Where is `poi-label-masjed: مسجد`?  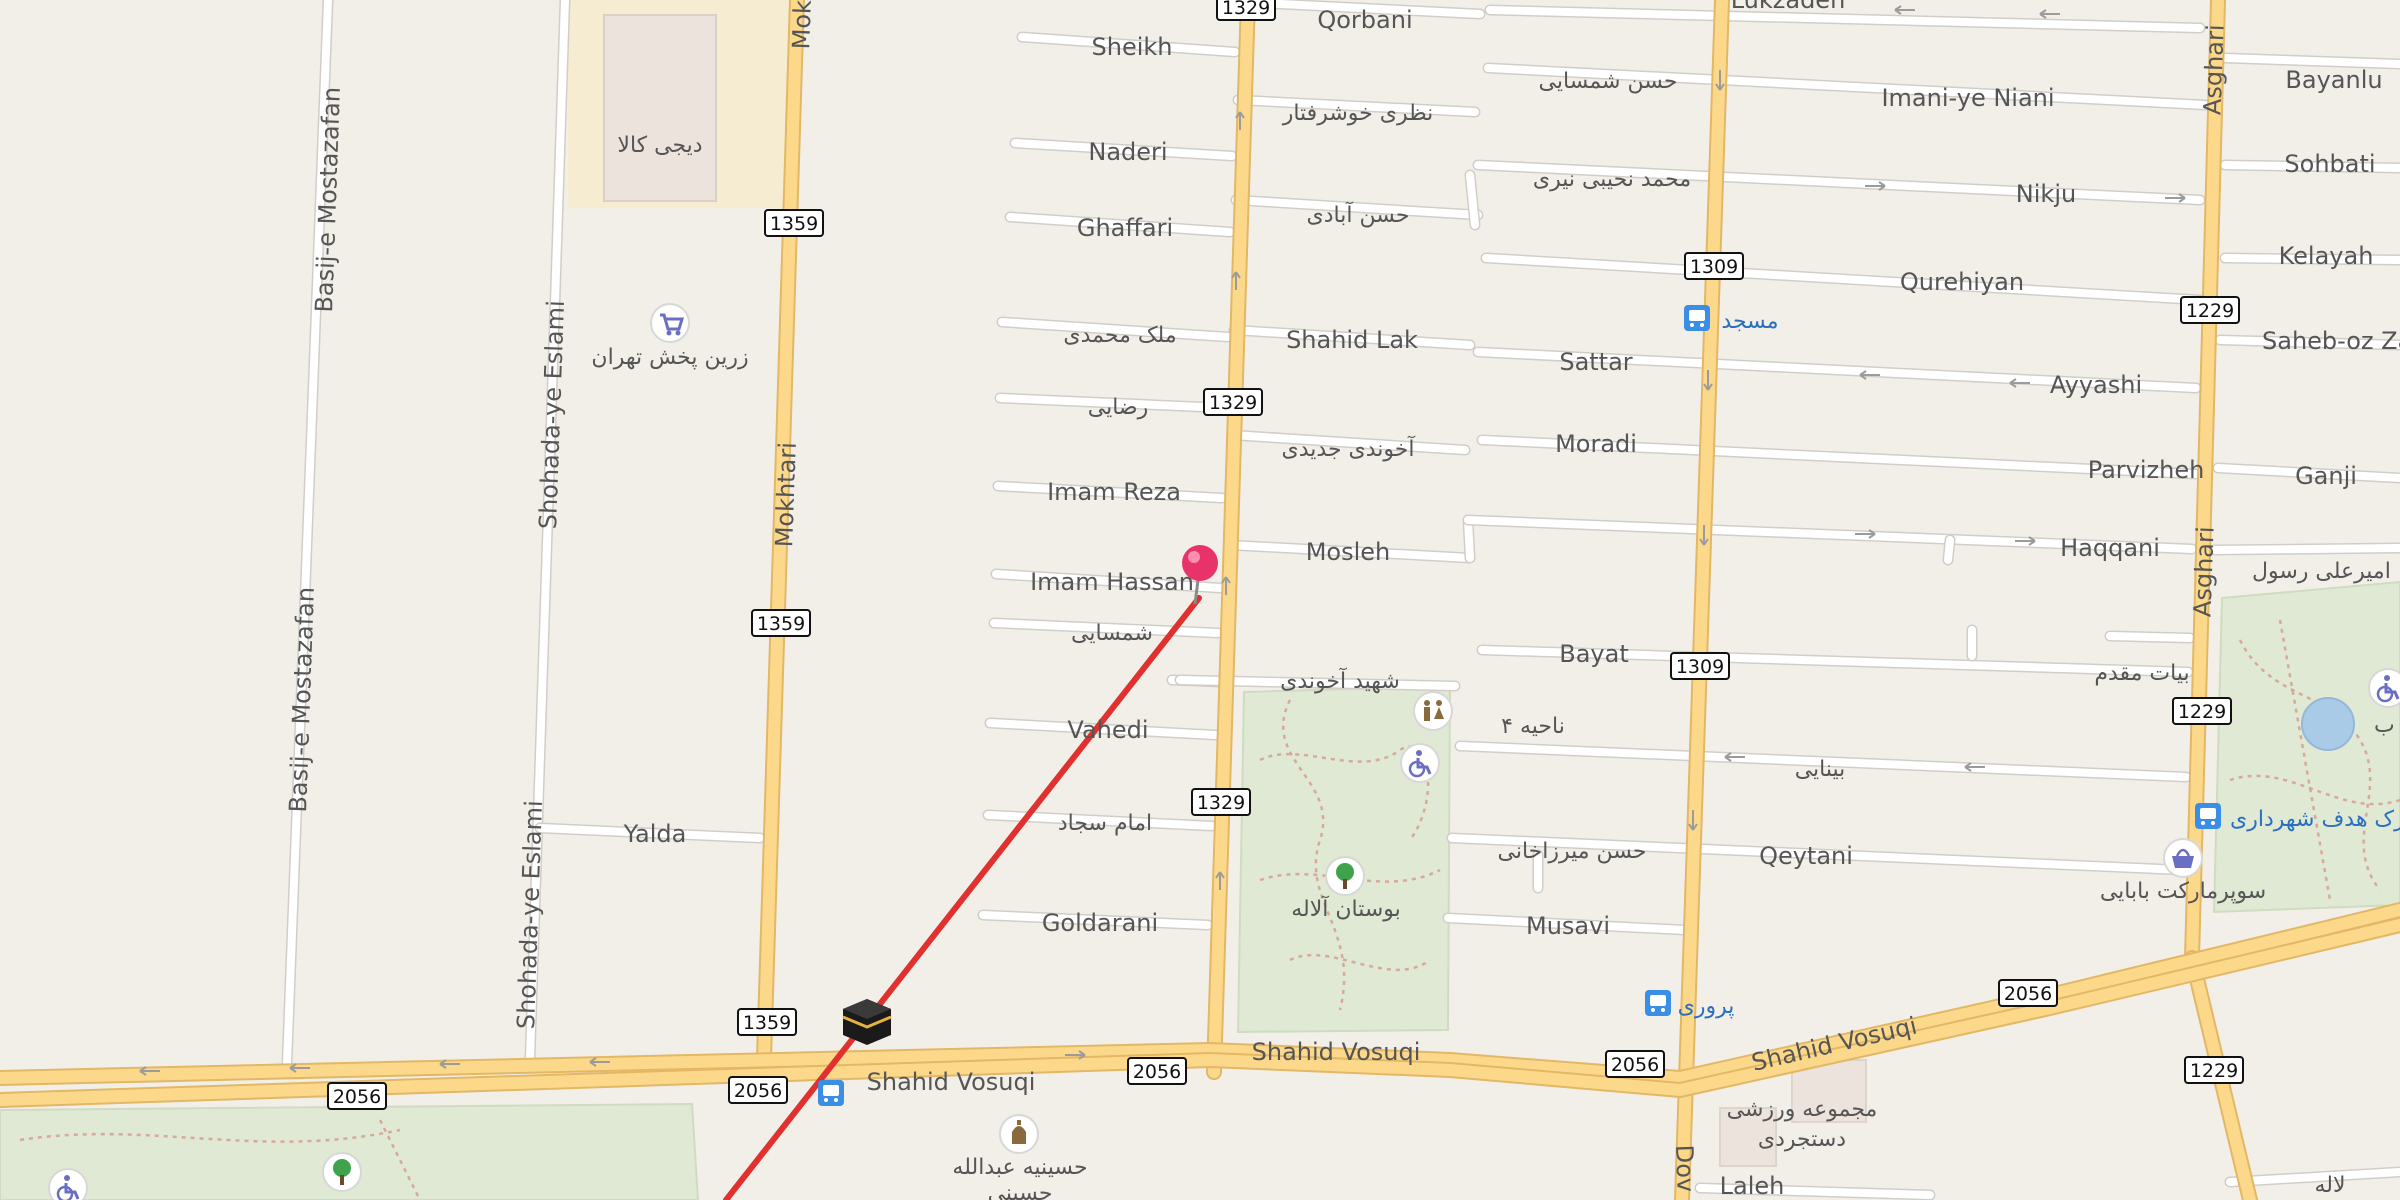 poi-label-masjed: مسجد is located at coordinates (1749, 321).